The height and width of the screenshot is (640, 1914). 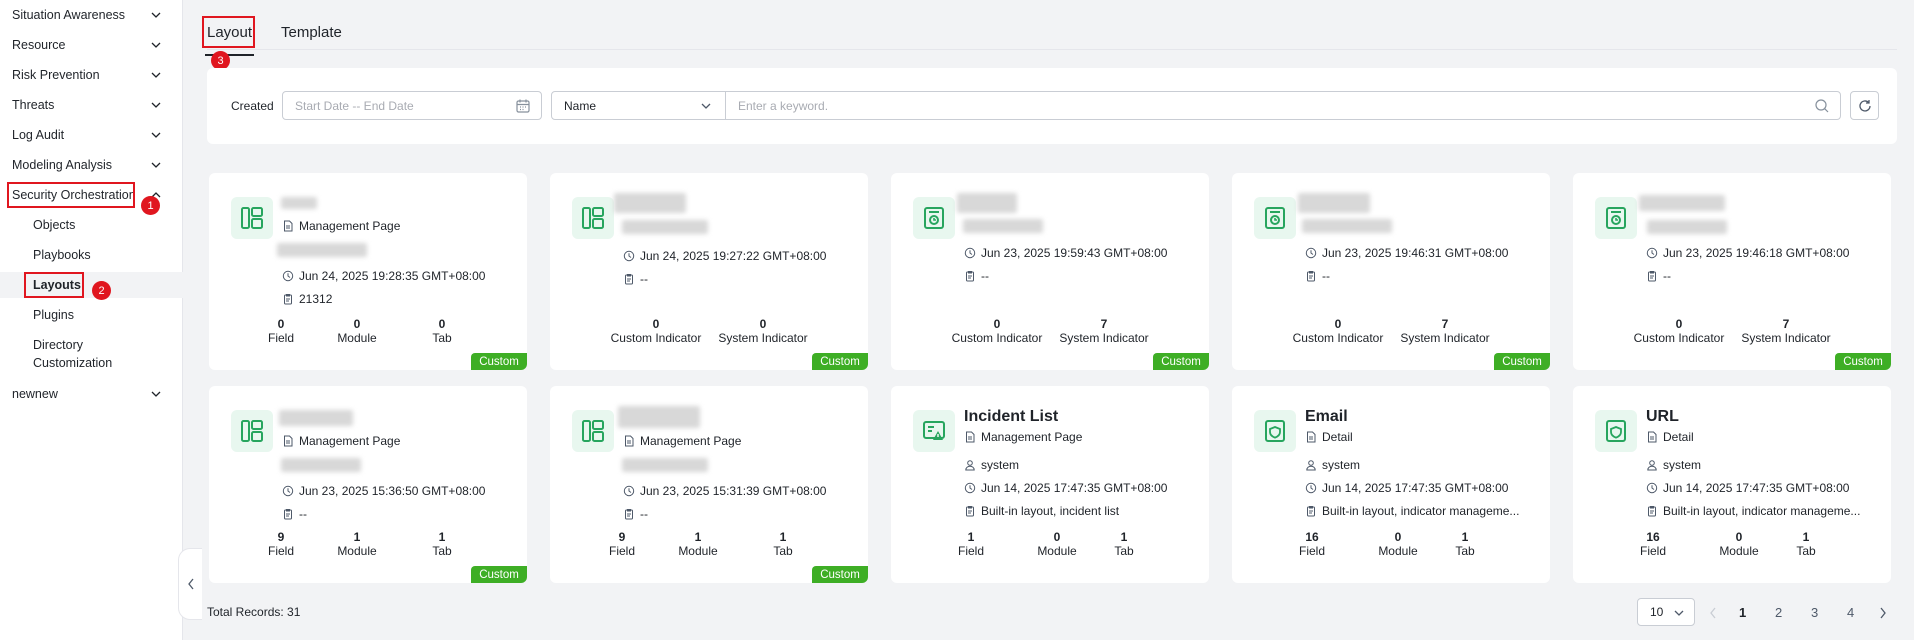 What do you see at coordinates (763, 331) in the screenshot?
I see `stat-system-indicator: 0 System Indicator` at bounding box center [763, 331].